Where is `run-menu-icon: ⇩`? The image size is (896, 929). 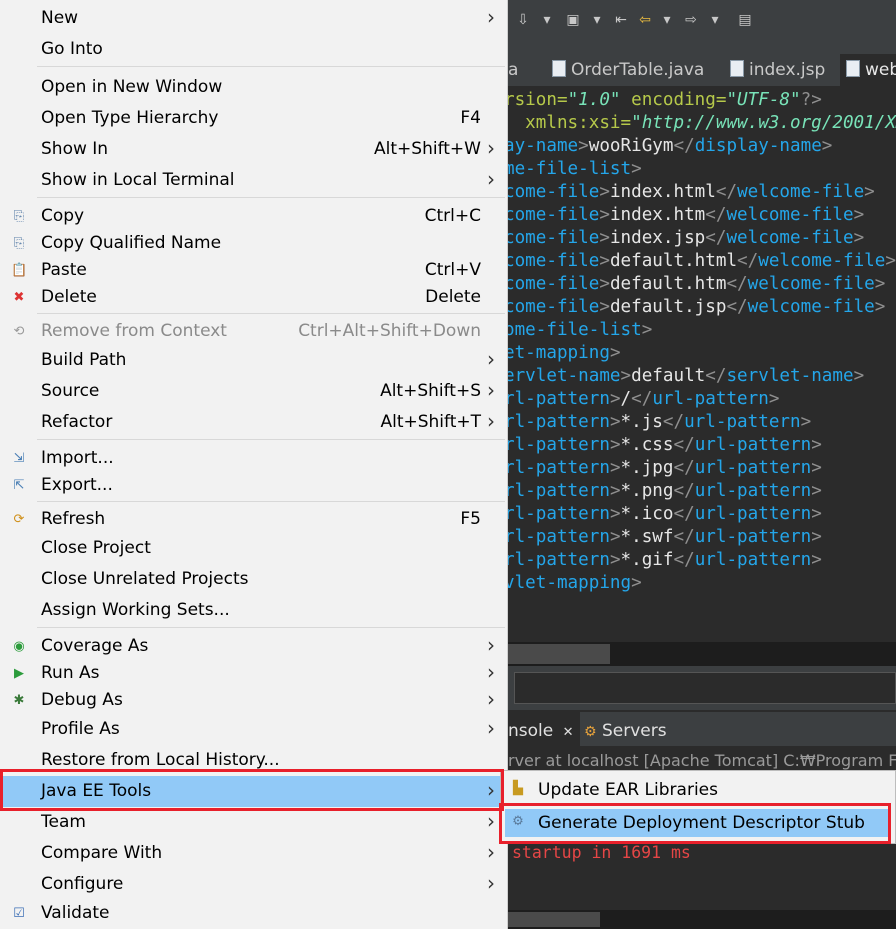
run-menu-icon: ⇩ is located at coordinates (523, 20).